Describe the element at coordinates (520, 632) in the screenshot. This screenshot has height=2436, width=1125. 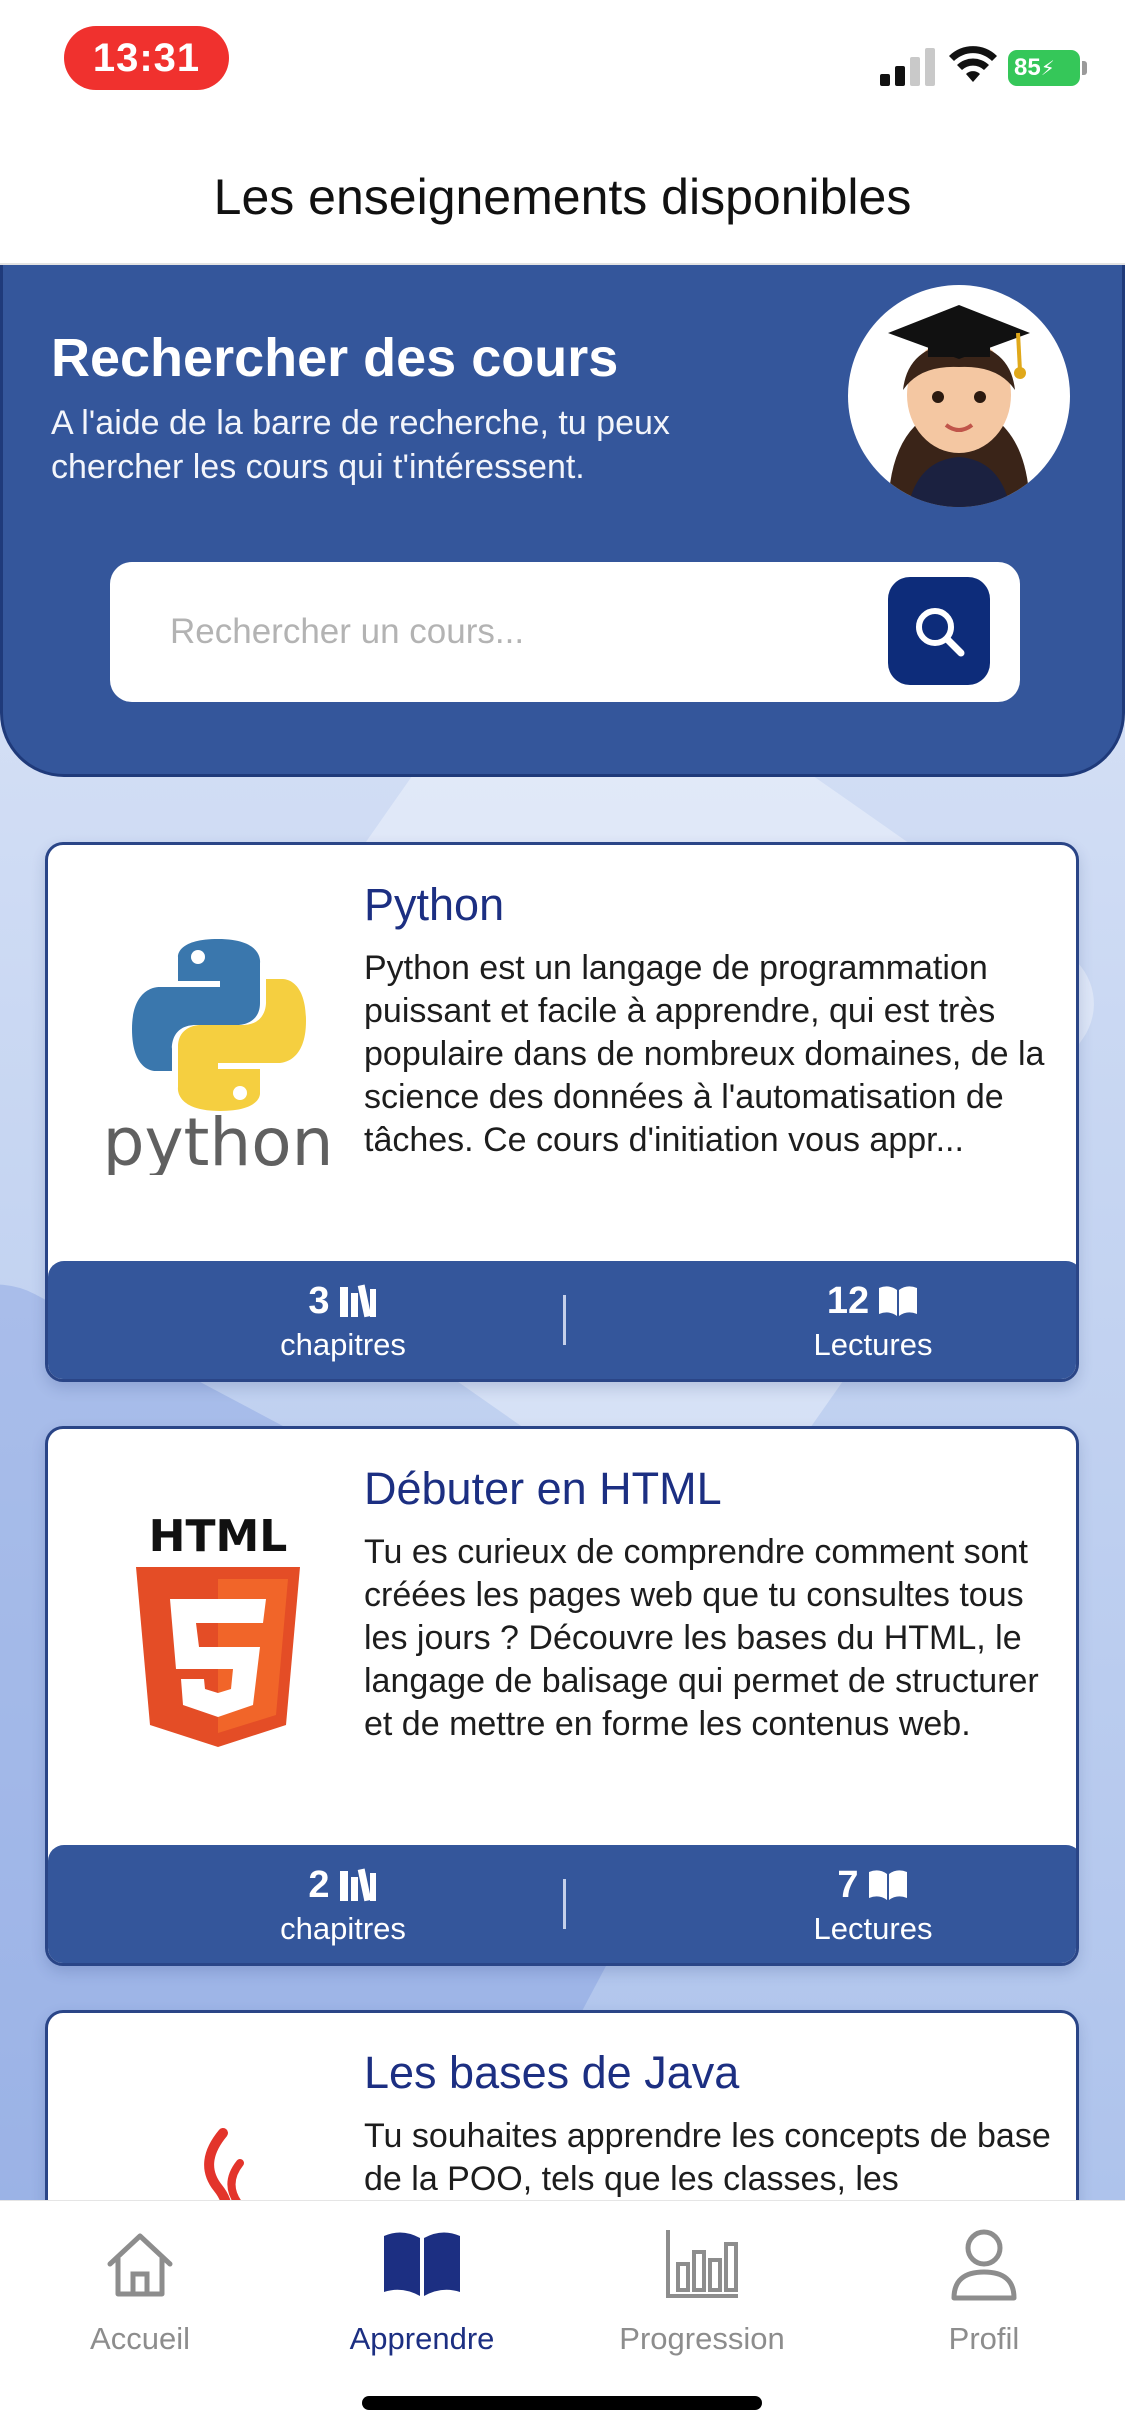
I see `search-input` at that location.